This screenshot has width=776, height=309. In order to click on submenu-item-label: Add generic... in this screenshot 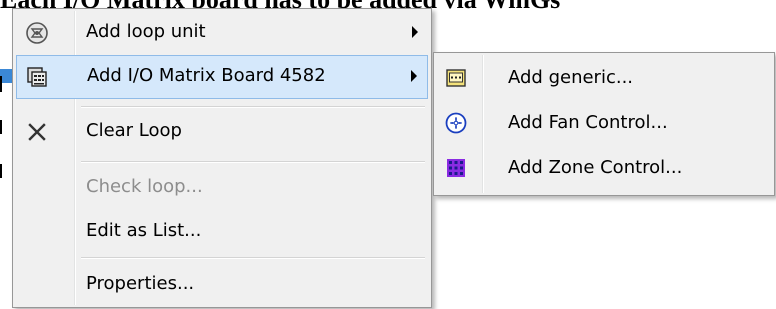, I will do `click(571, 77)`.